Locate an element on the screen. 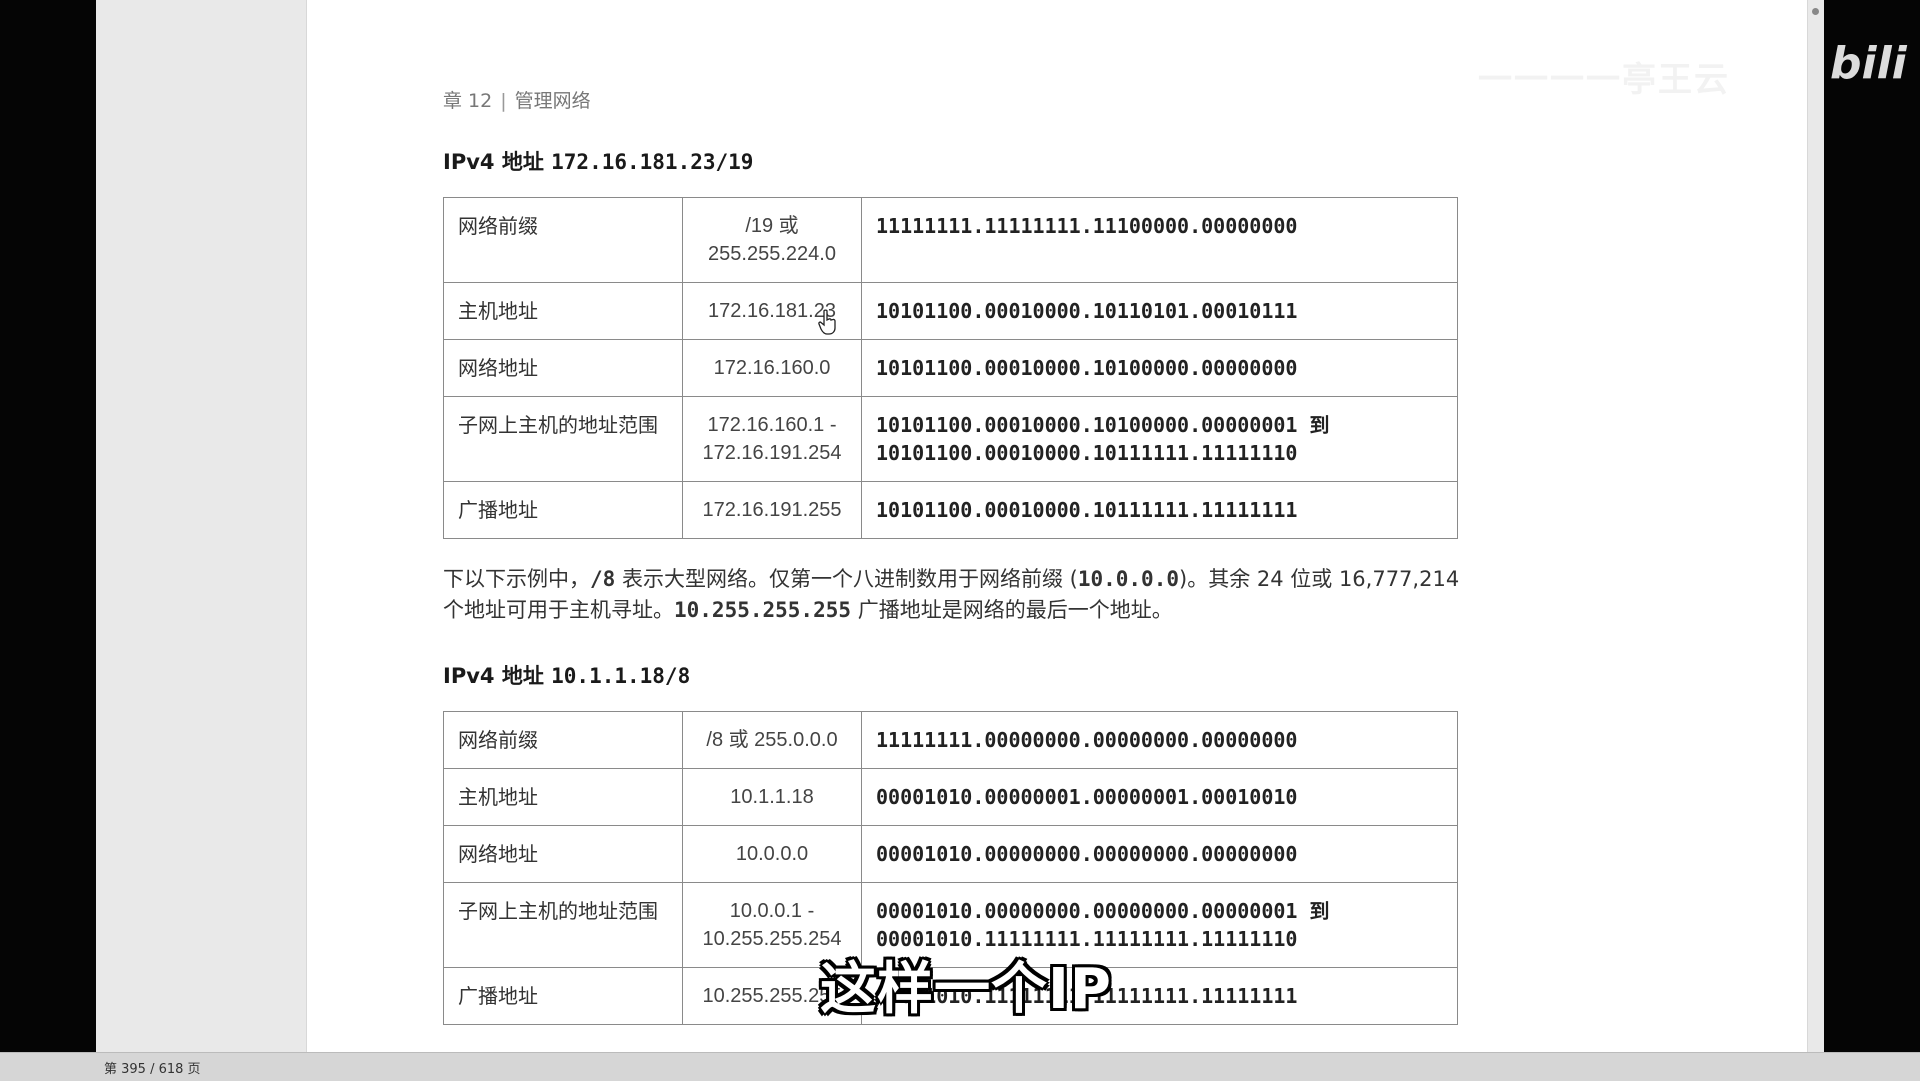 This screenshot has width=1920, height=1081. row-decimal: /8 或 255.0.0.0 is located at coordinates (772, 740).